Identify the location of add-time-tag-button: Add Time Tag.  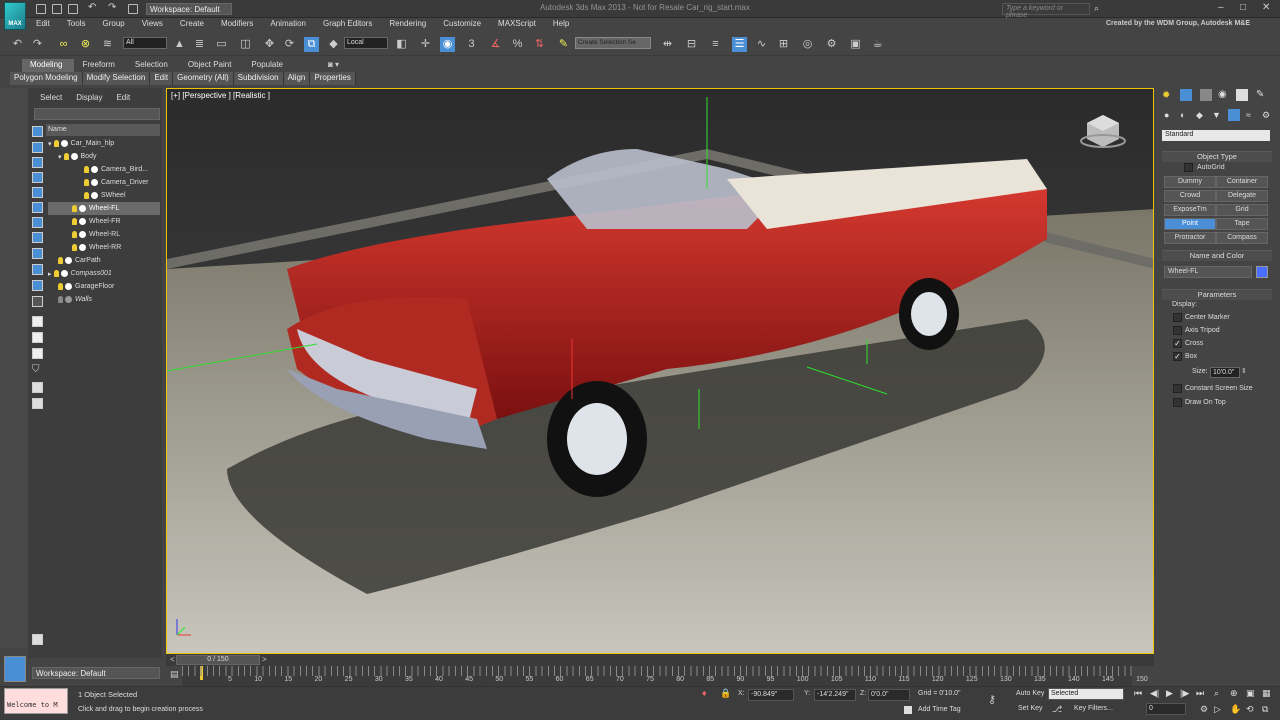
(939, 709).